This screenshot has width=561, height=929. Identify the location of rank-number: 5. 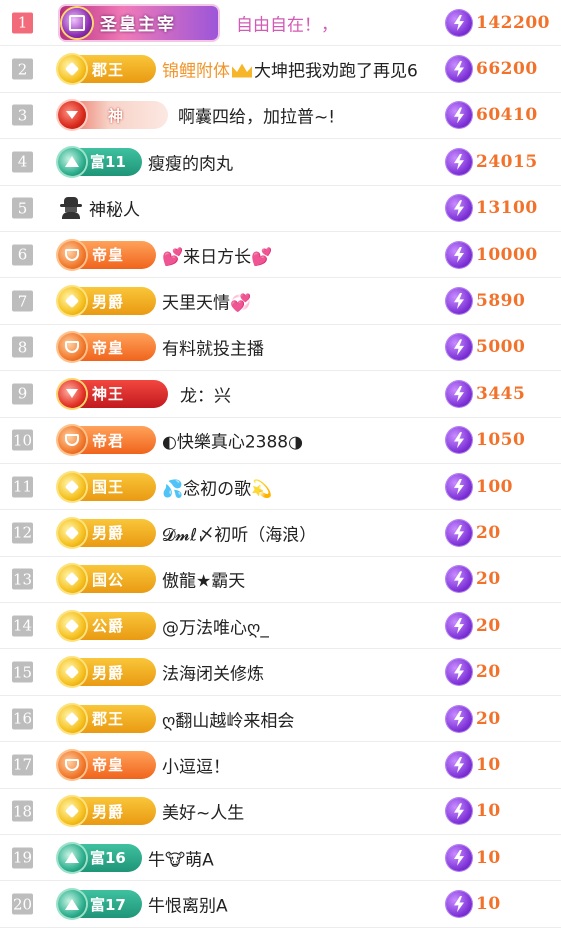
(22, 208).